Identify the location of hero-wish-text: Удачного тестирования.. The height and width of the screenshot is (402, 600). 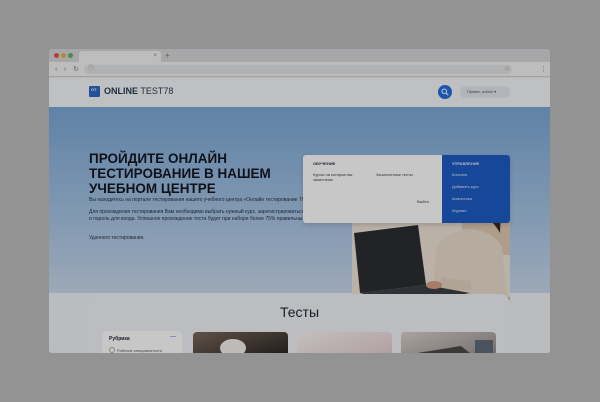
(117, 238).